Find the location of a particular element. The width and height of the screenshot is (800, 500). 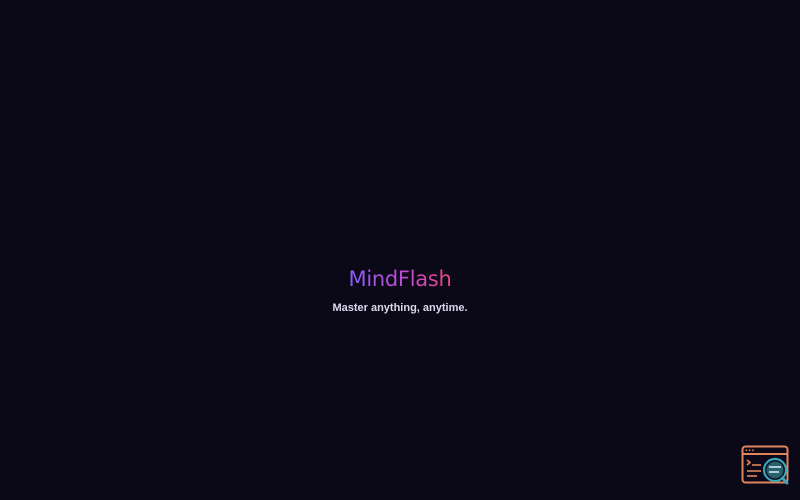

app-title: MindFlash is located at coordinates (400, 279).